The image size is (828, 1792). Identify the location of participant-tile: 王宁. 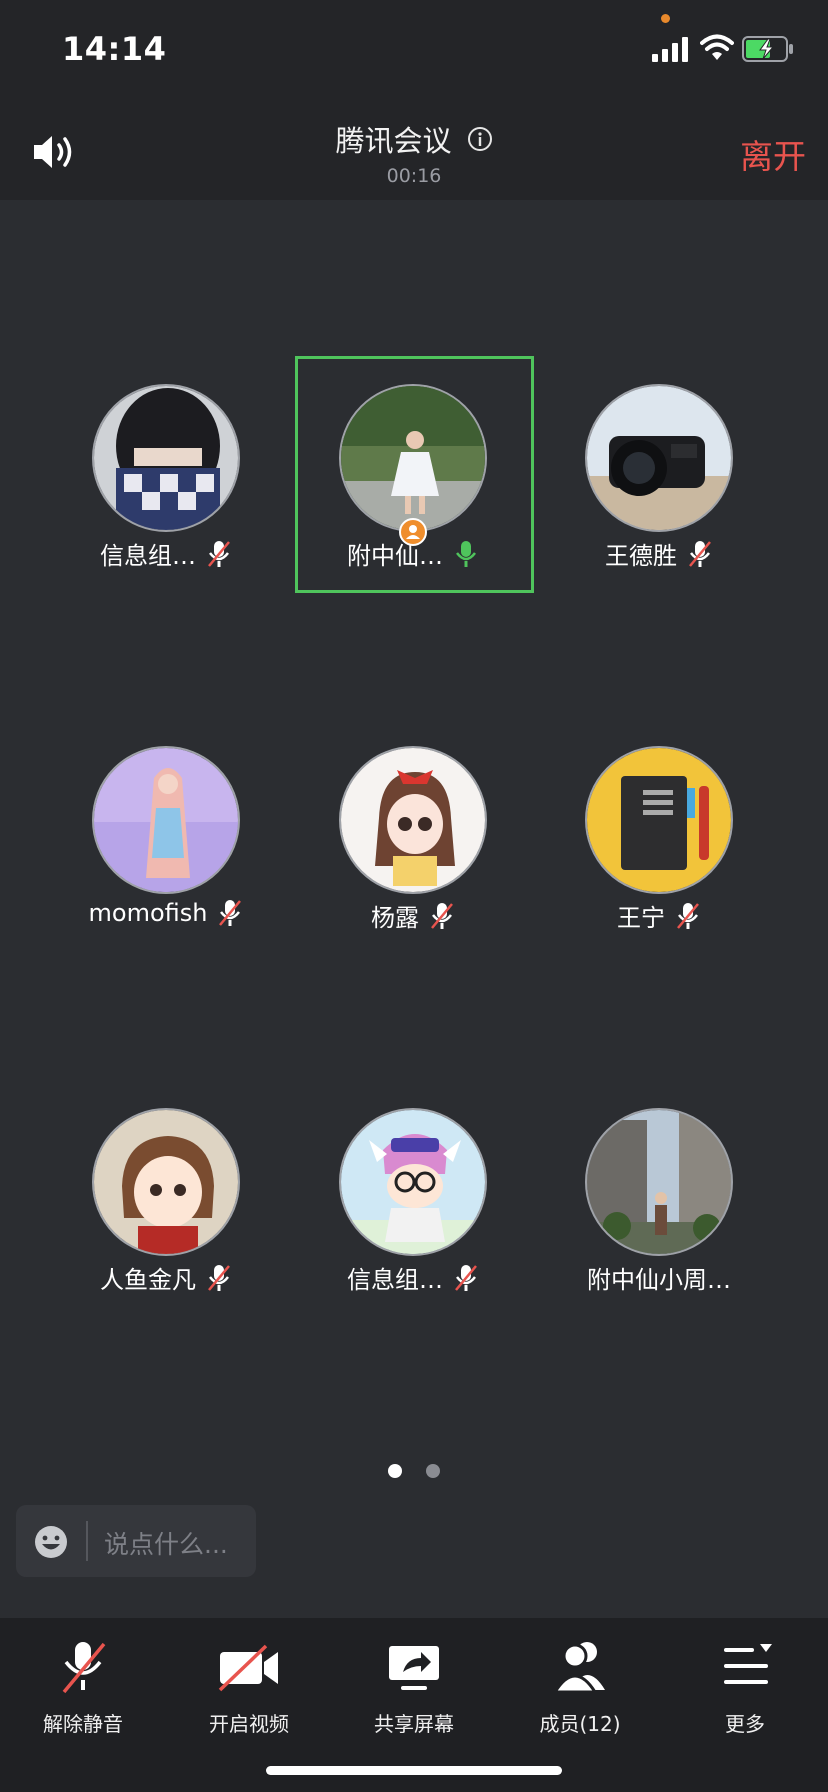
(659, 830).